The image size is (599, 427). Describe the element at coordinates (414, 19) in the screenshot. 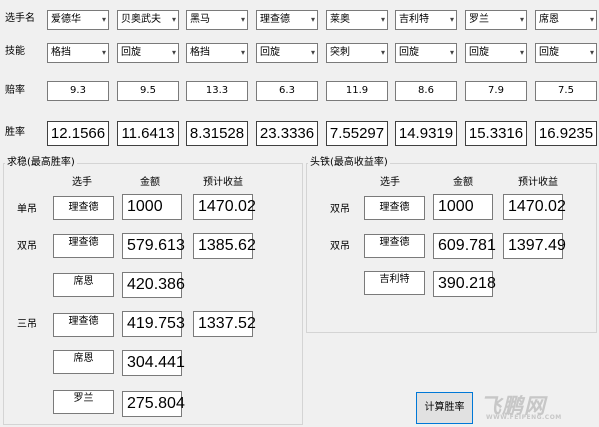

I see `player-select-6-value: 吉利特` at that location.